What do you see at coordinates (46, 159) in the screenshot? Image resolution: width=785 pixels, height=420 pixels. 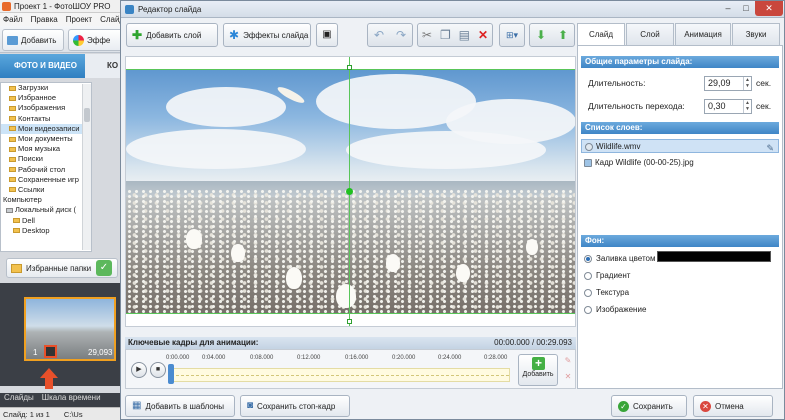 I see `tree-item: Поиски` at bounding box center [46, 159].